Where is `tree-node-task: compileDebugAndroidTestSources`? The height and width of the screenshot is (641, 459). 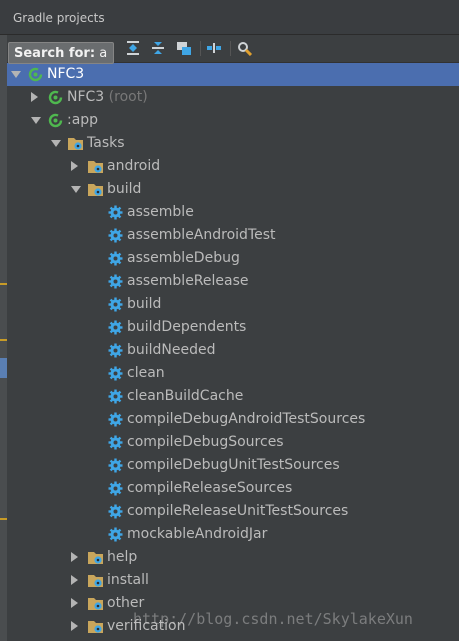 tree-node-task: compileDebugAndroidTestSources is located at coordinates (233, 419).